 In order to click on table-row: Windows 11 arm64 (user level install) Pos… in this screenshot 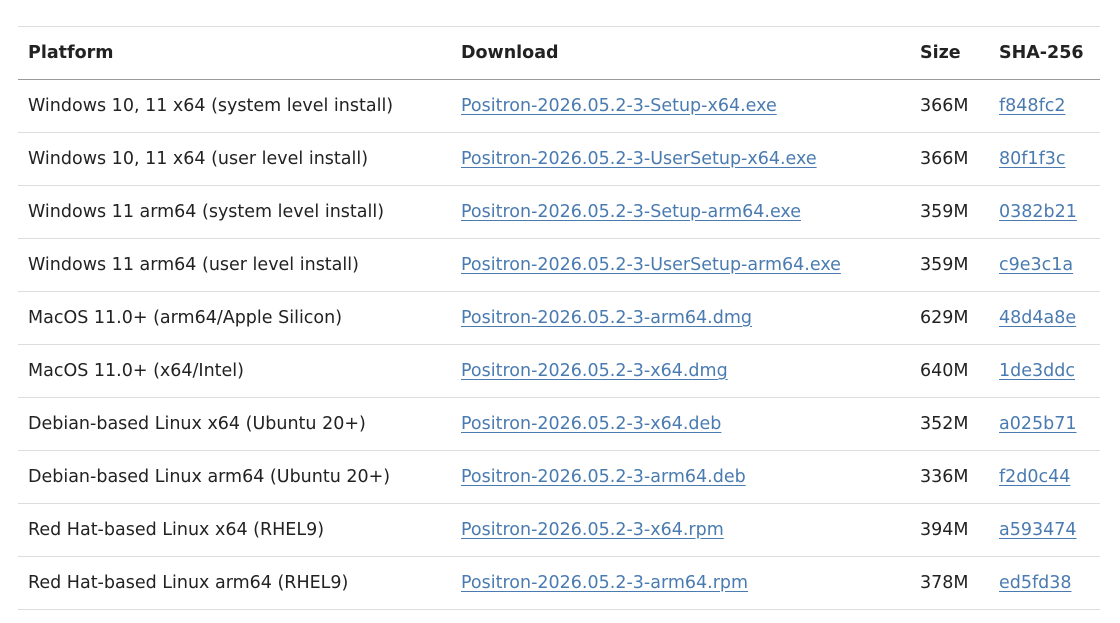, I will do `click(559, 265)`.